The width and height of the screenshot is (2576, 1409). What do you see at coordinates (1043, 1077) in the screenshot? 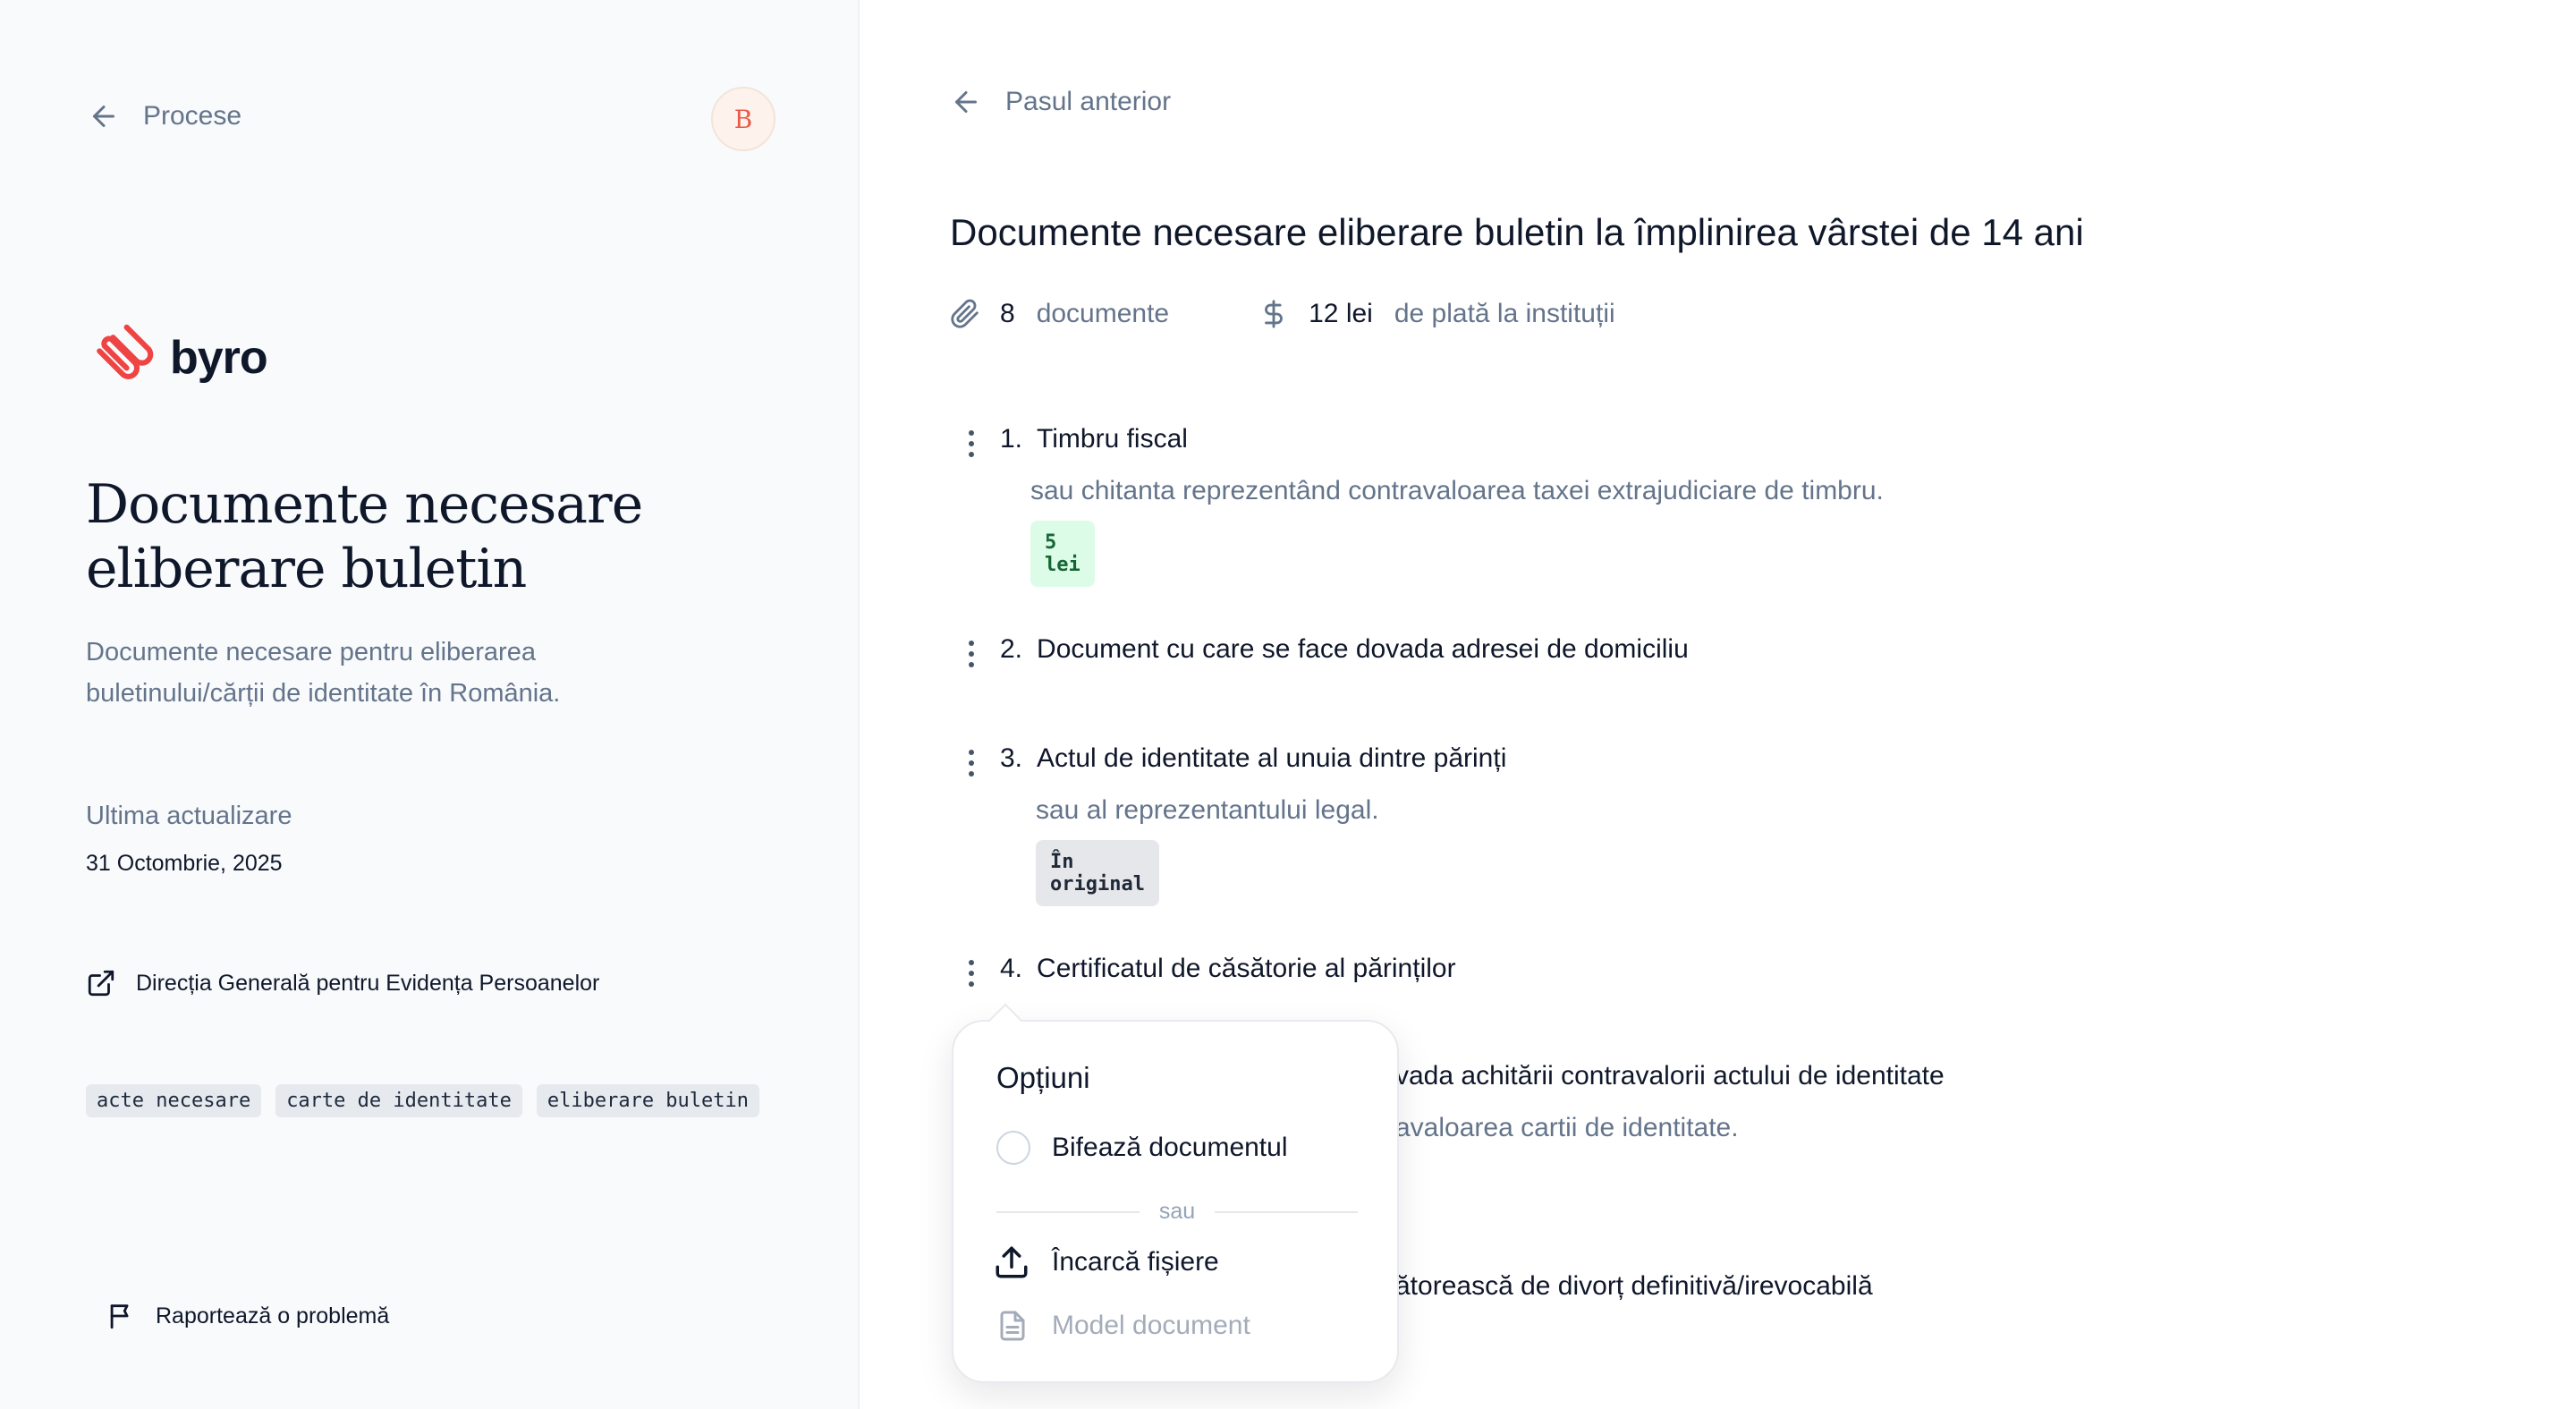
I see `popover-title: Opțiuni` at bounding box center [1043, 1077].